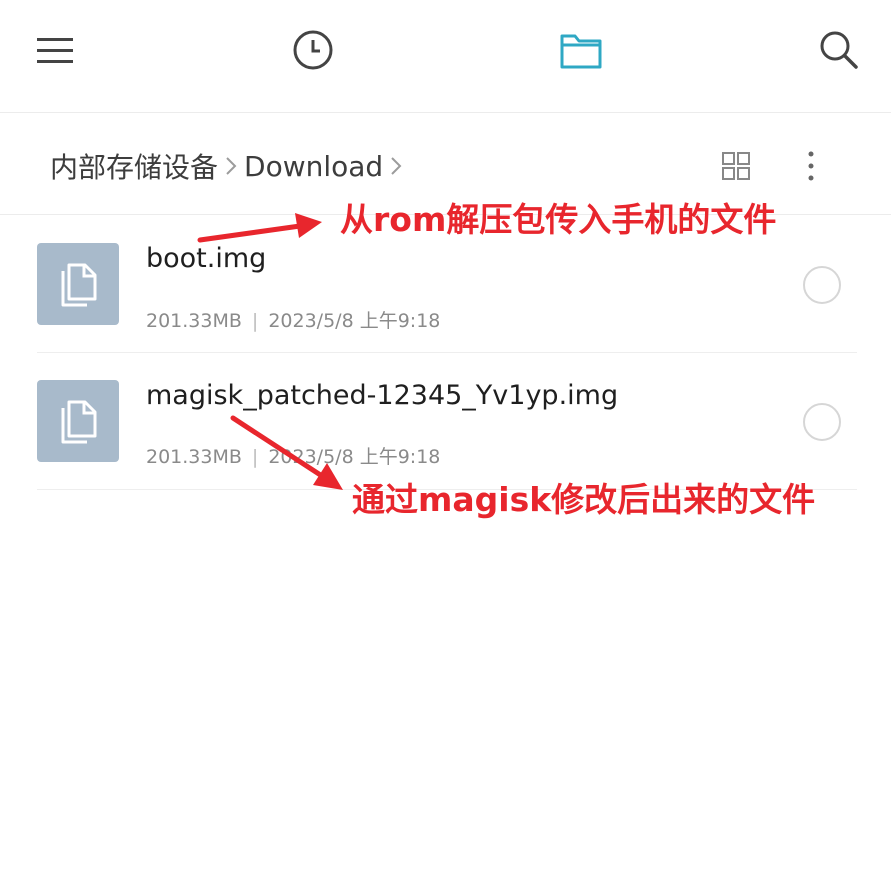 This screenshot has width=891, height=870. Describe the element at coordinates (447, 352) in the screenshot. I see `row-divider` at that location.